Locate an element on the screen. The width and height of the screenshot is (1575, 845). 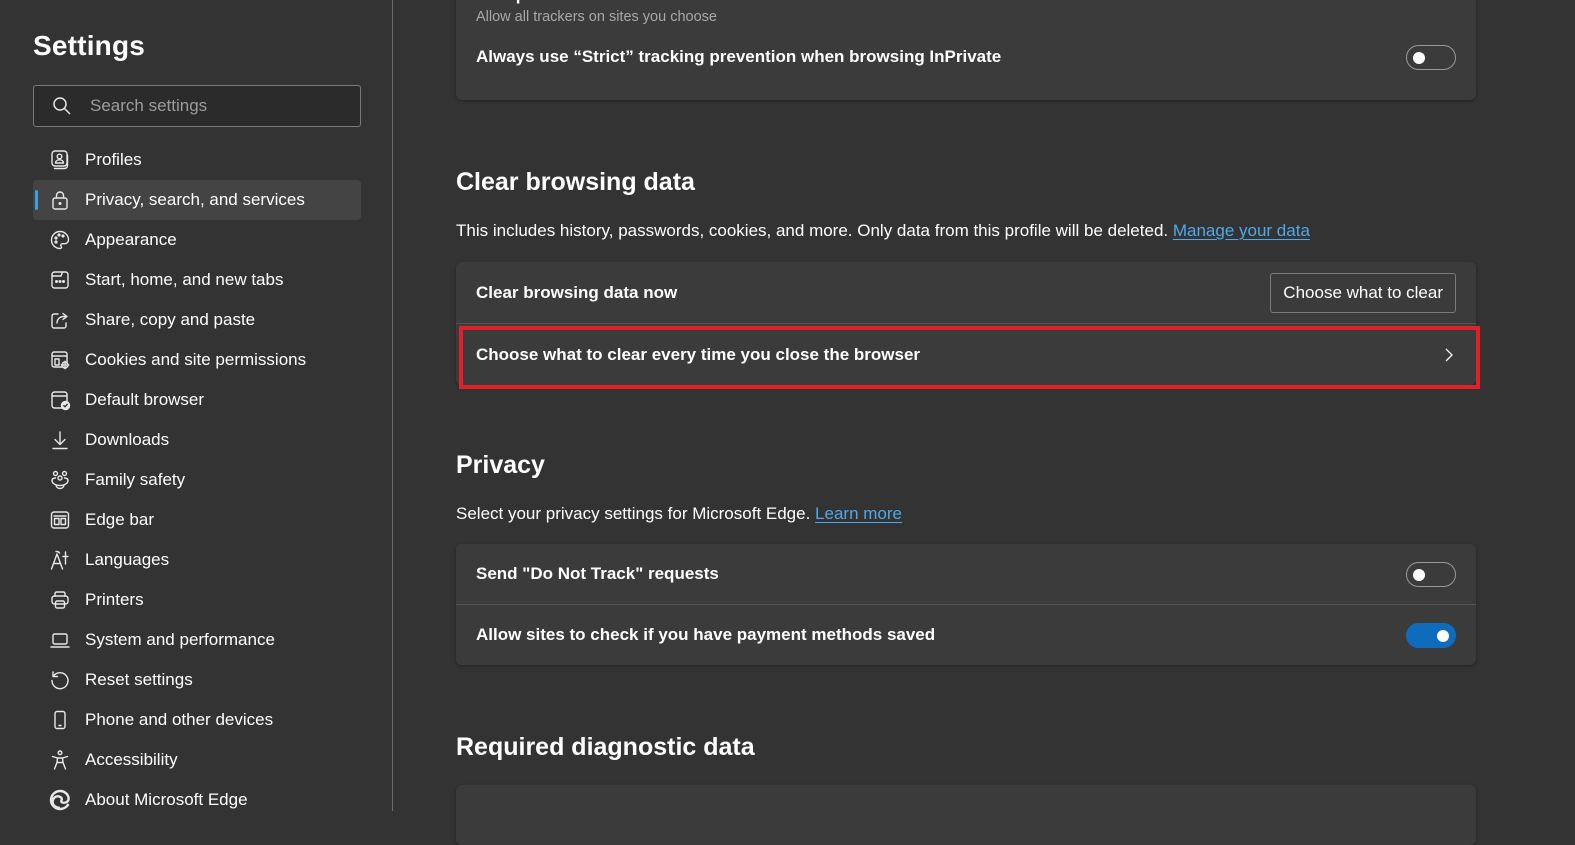
cookies-permissions-icon is located at coordinates (60, 360).